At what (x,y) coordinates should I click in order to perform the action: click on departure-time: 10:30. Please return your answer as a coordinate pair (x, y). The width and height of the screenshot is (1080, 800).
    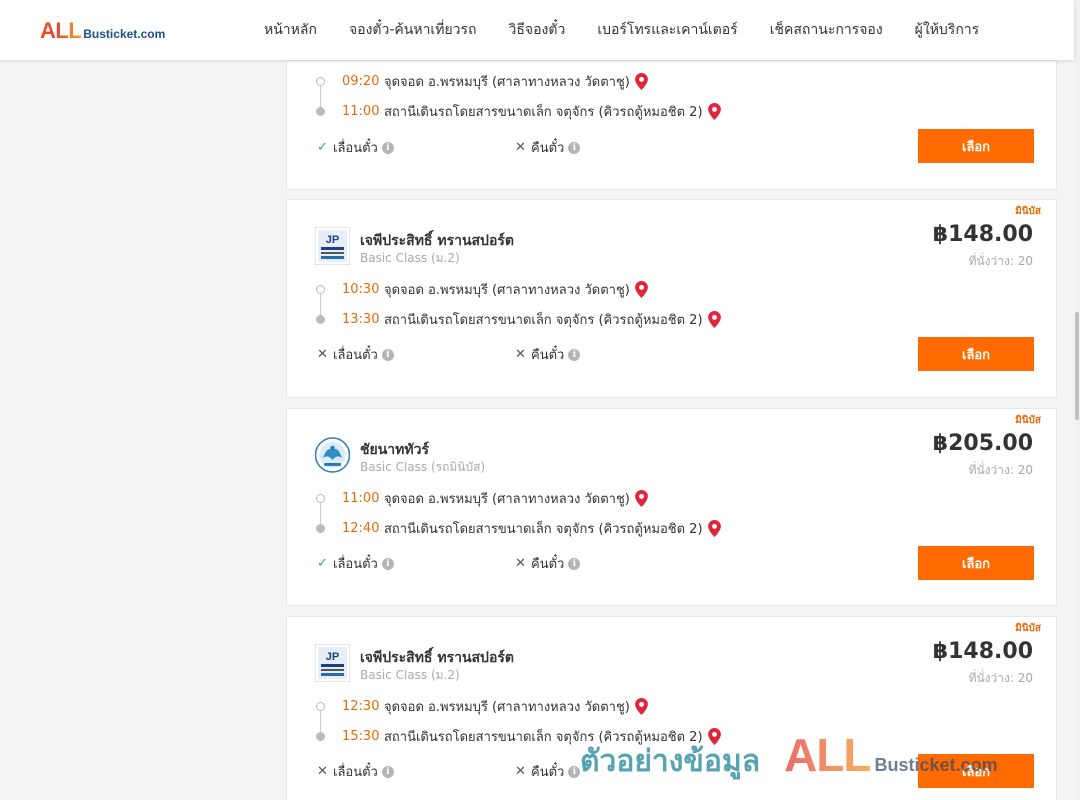
    Looking at the image, I should click on (361, 289).